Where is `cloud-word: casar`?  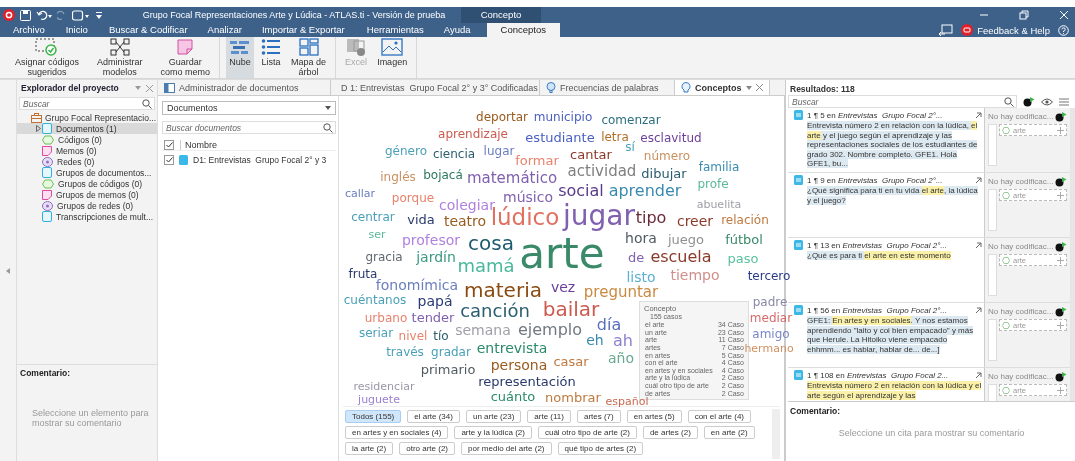 cloud-word: casar is located at coordinates (571, 361).